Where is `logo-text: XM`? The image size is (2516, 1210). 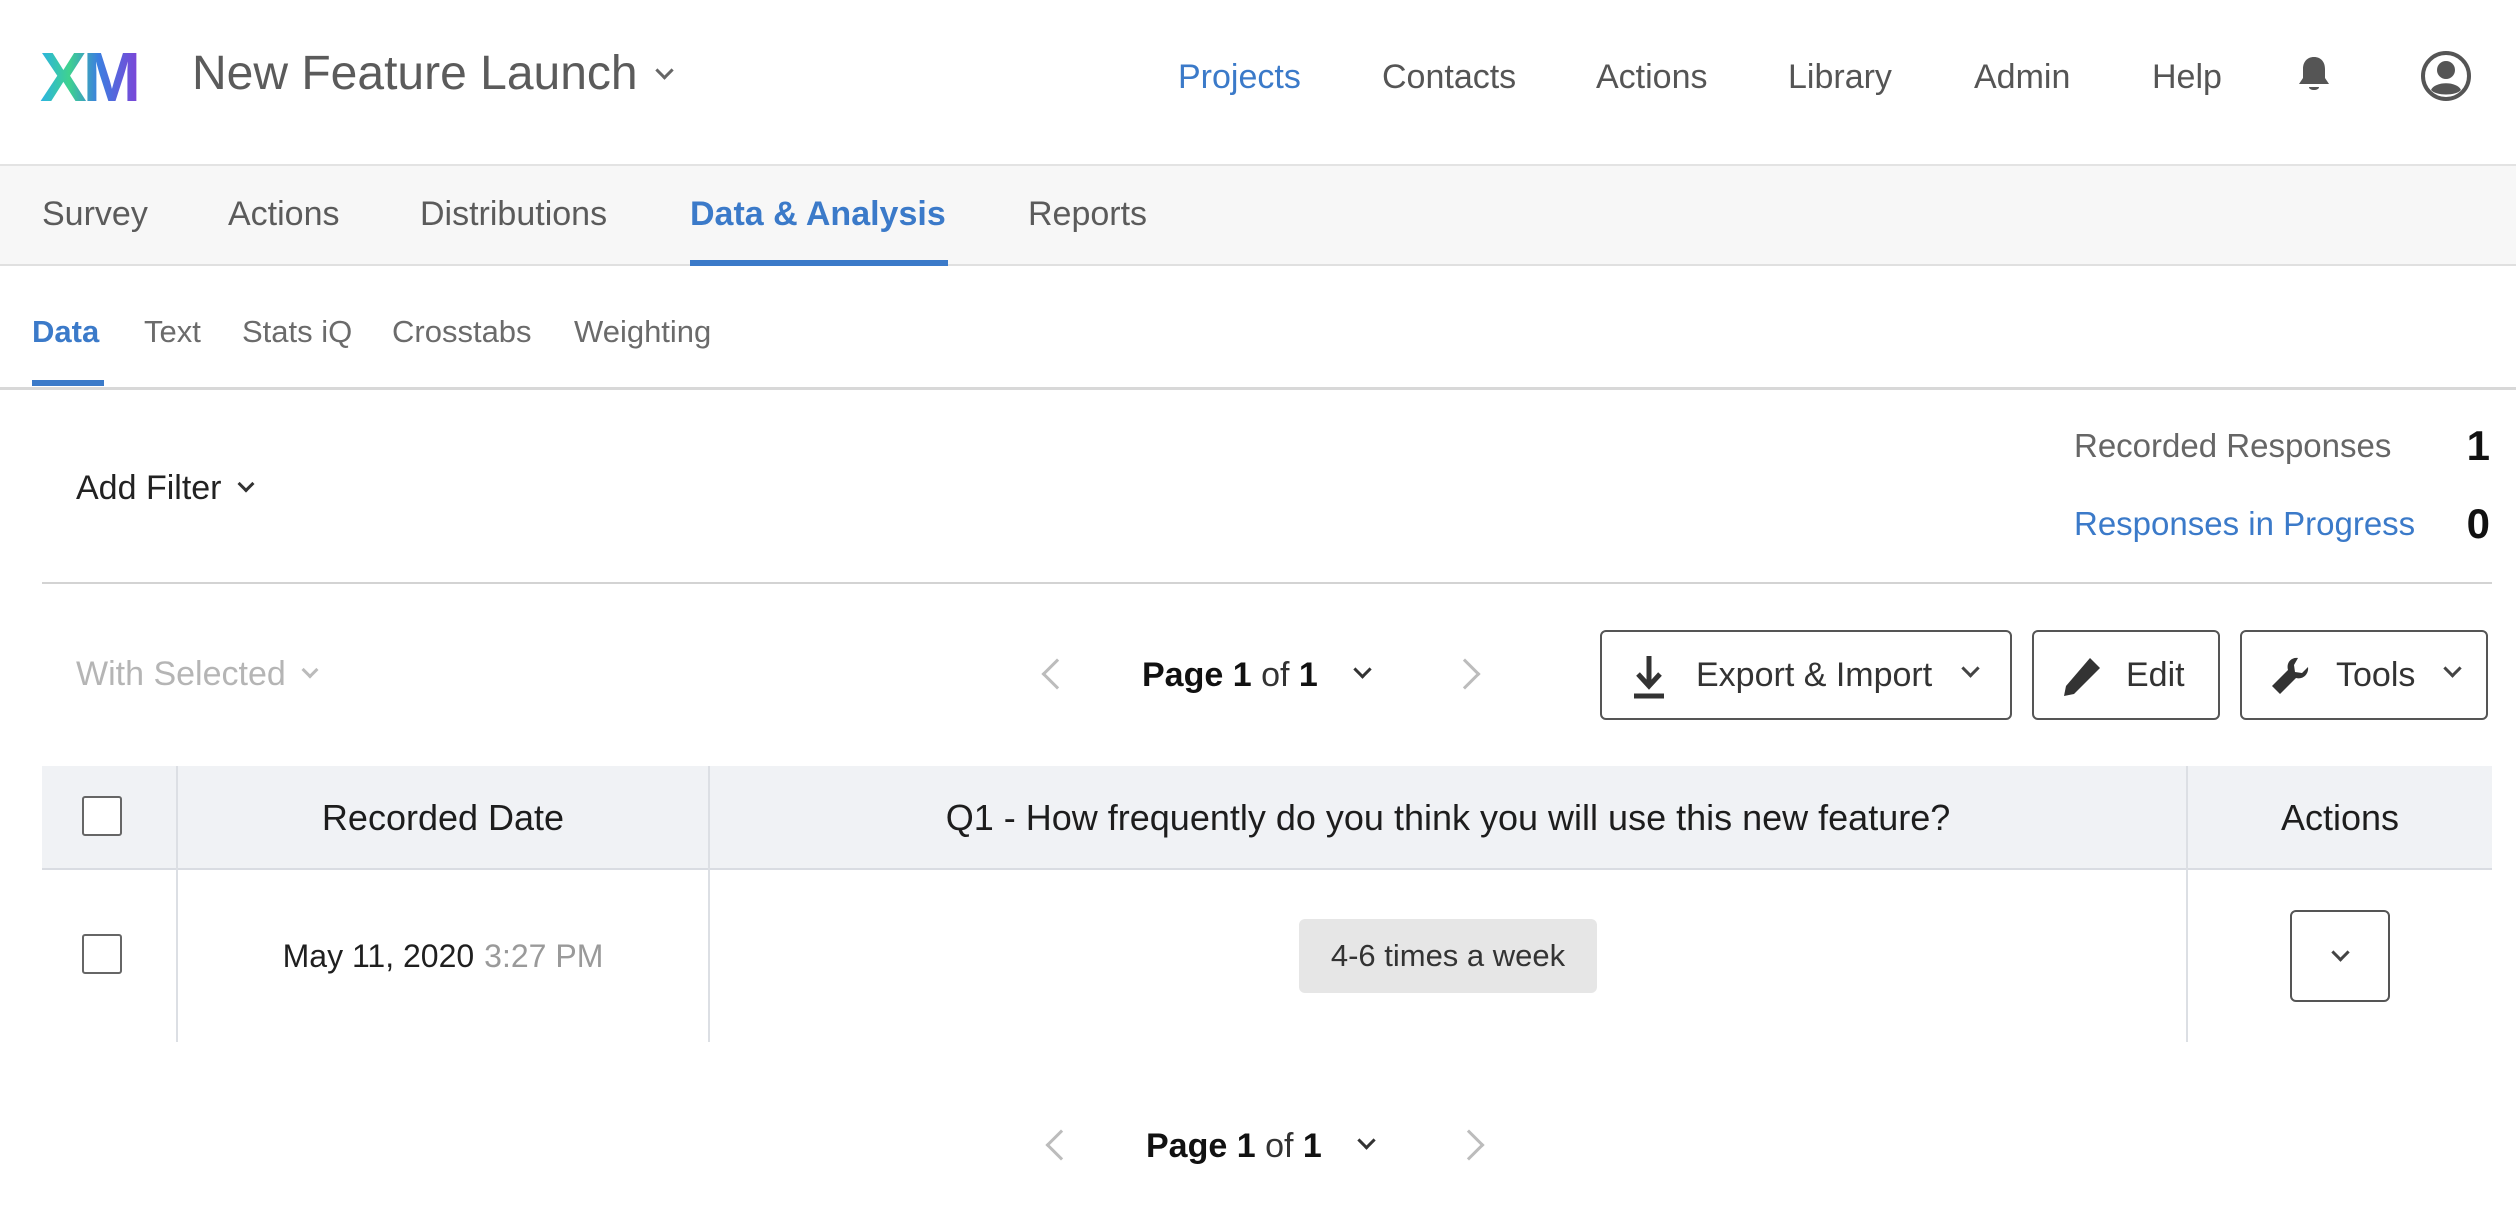 logo-text: XM is located at coordinates (90, 77).